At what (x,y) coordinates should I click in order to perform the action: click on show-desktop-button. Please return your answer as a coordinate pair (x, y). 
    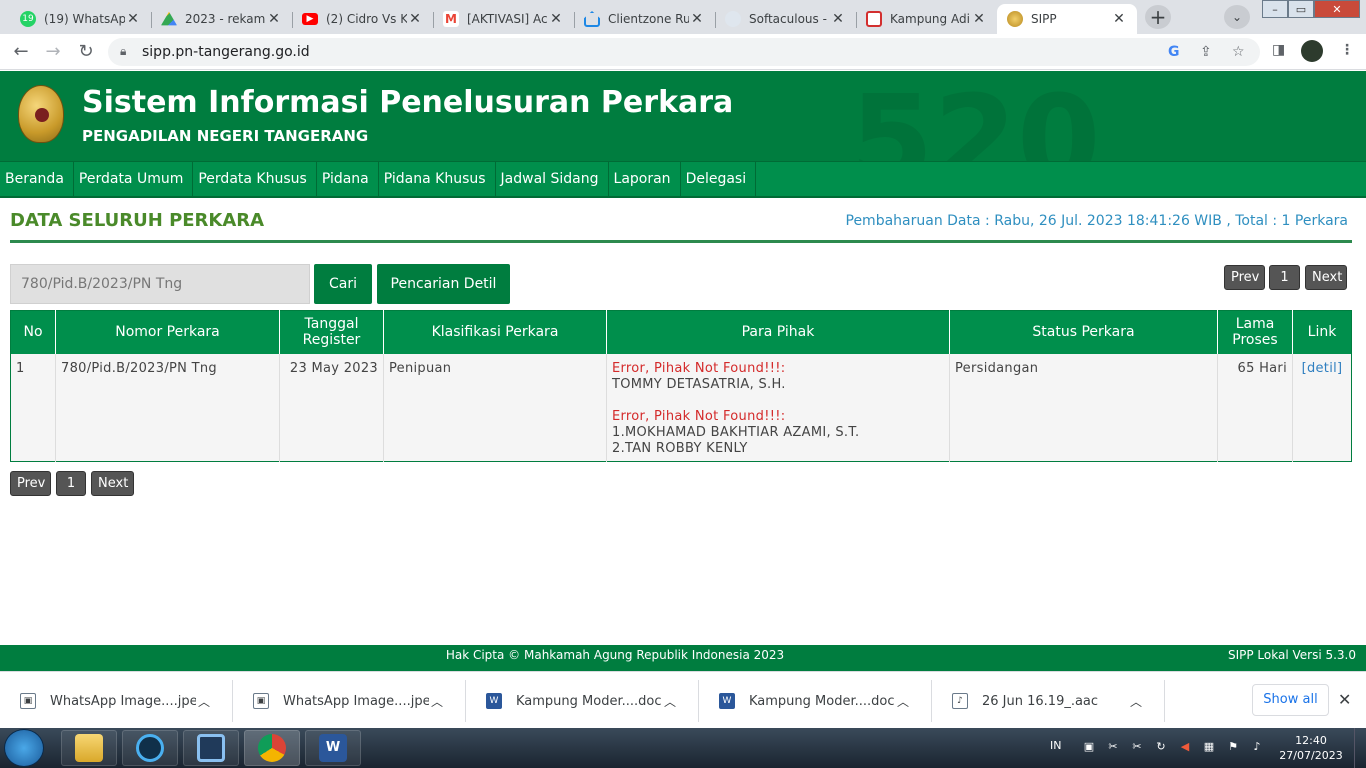
    Looking at the image, I should click on (1360, 748).